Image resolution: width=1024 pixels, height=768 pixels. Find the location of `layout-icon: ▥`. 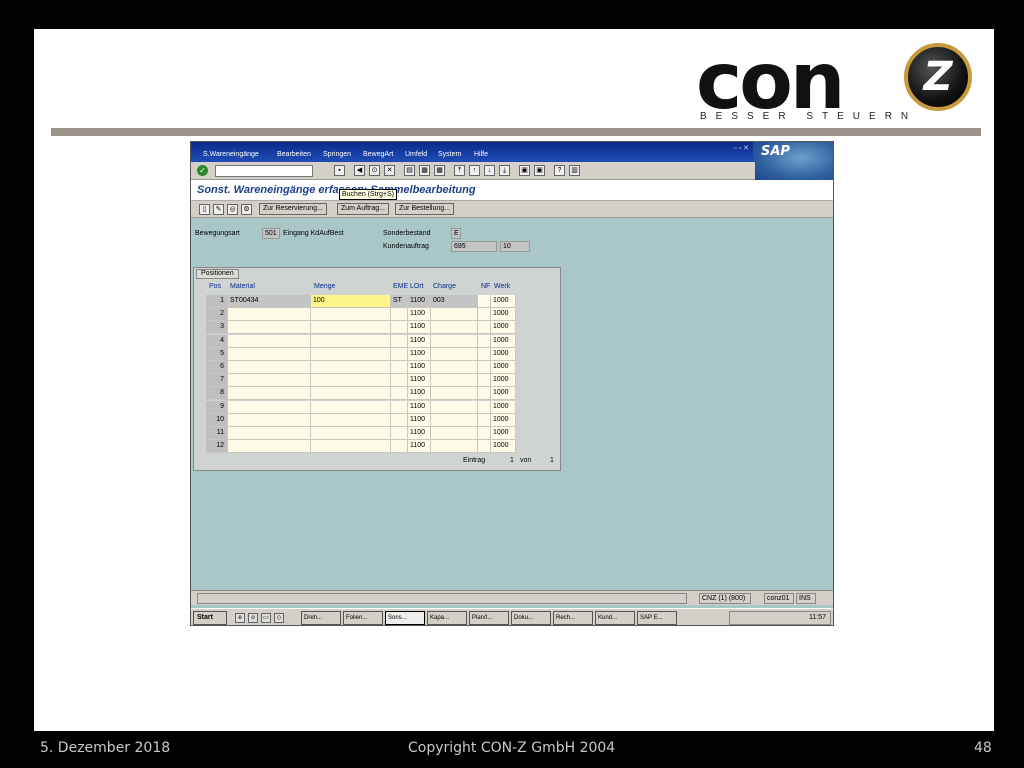

layout-icon: ▥ is located at coordinates (574, 170).